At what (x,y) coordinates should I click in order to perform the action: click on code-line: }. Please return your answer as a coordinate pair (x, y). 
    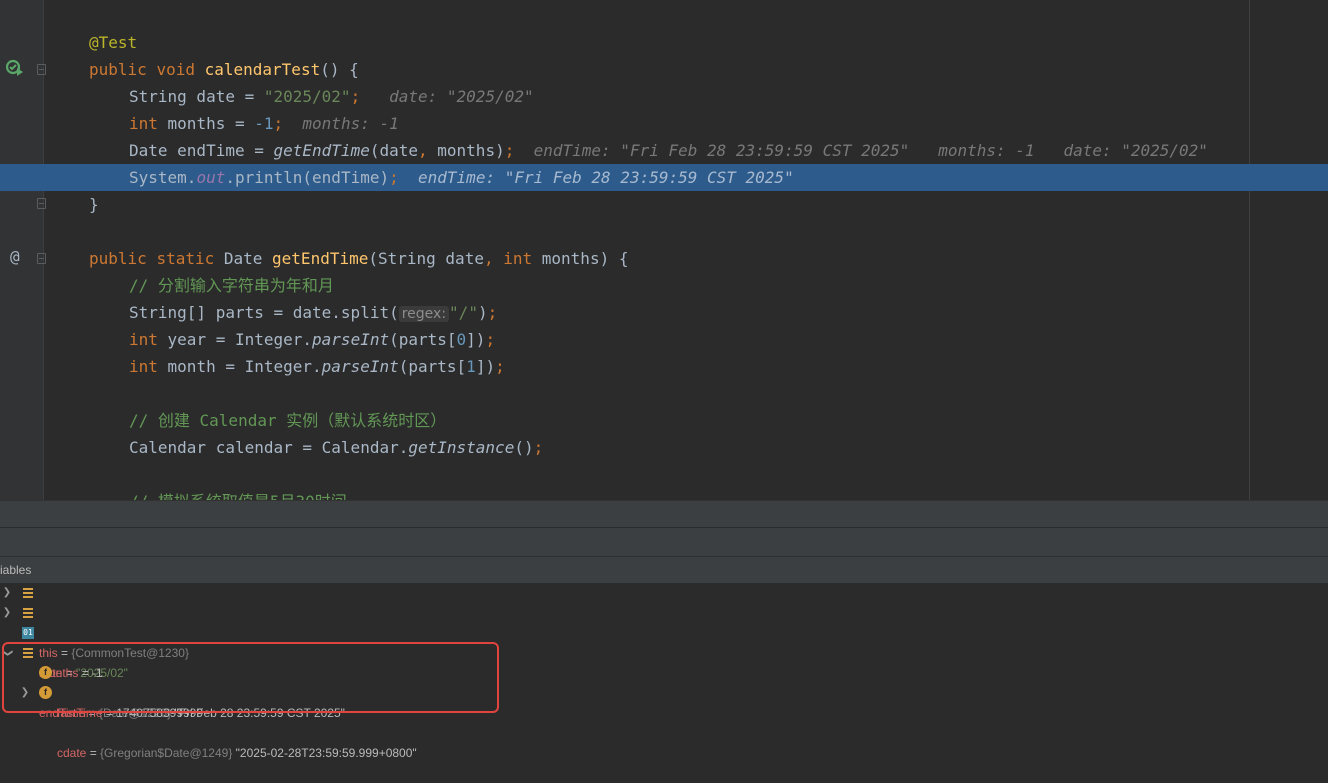
    Looking at the image, I should click on (664, 204).